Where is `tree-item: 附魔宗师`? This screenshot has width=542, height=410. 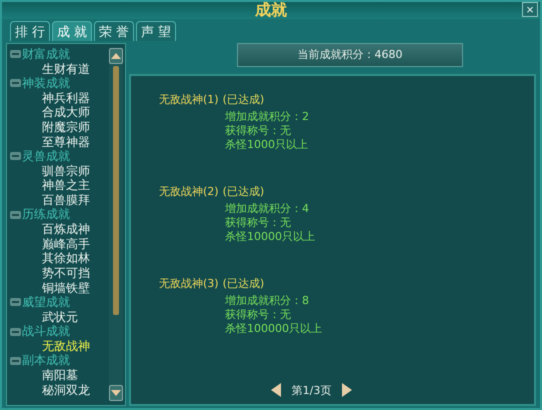 tree-item: 附魔宗师 is located at coordinates (59, 127).